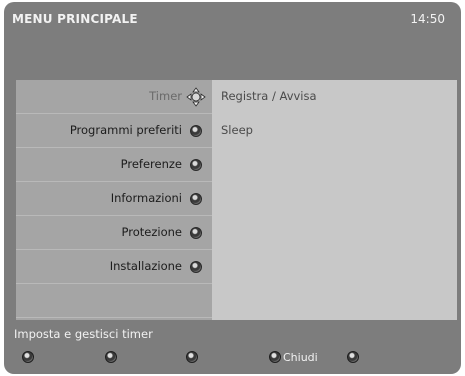  Describe the element at coordinates (196, 97) in the screenshot. I see `dpad-icon` at that location.